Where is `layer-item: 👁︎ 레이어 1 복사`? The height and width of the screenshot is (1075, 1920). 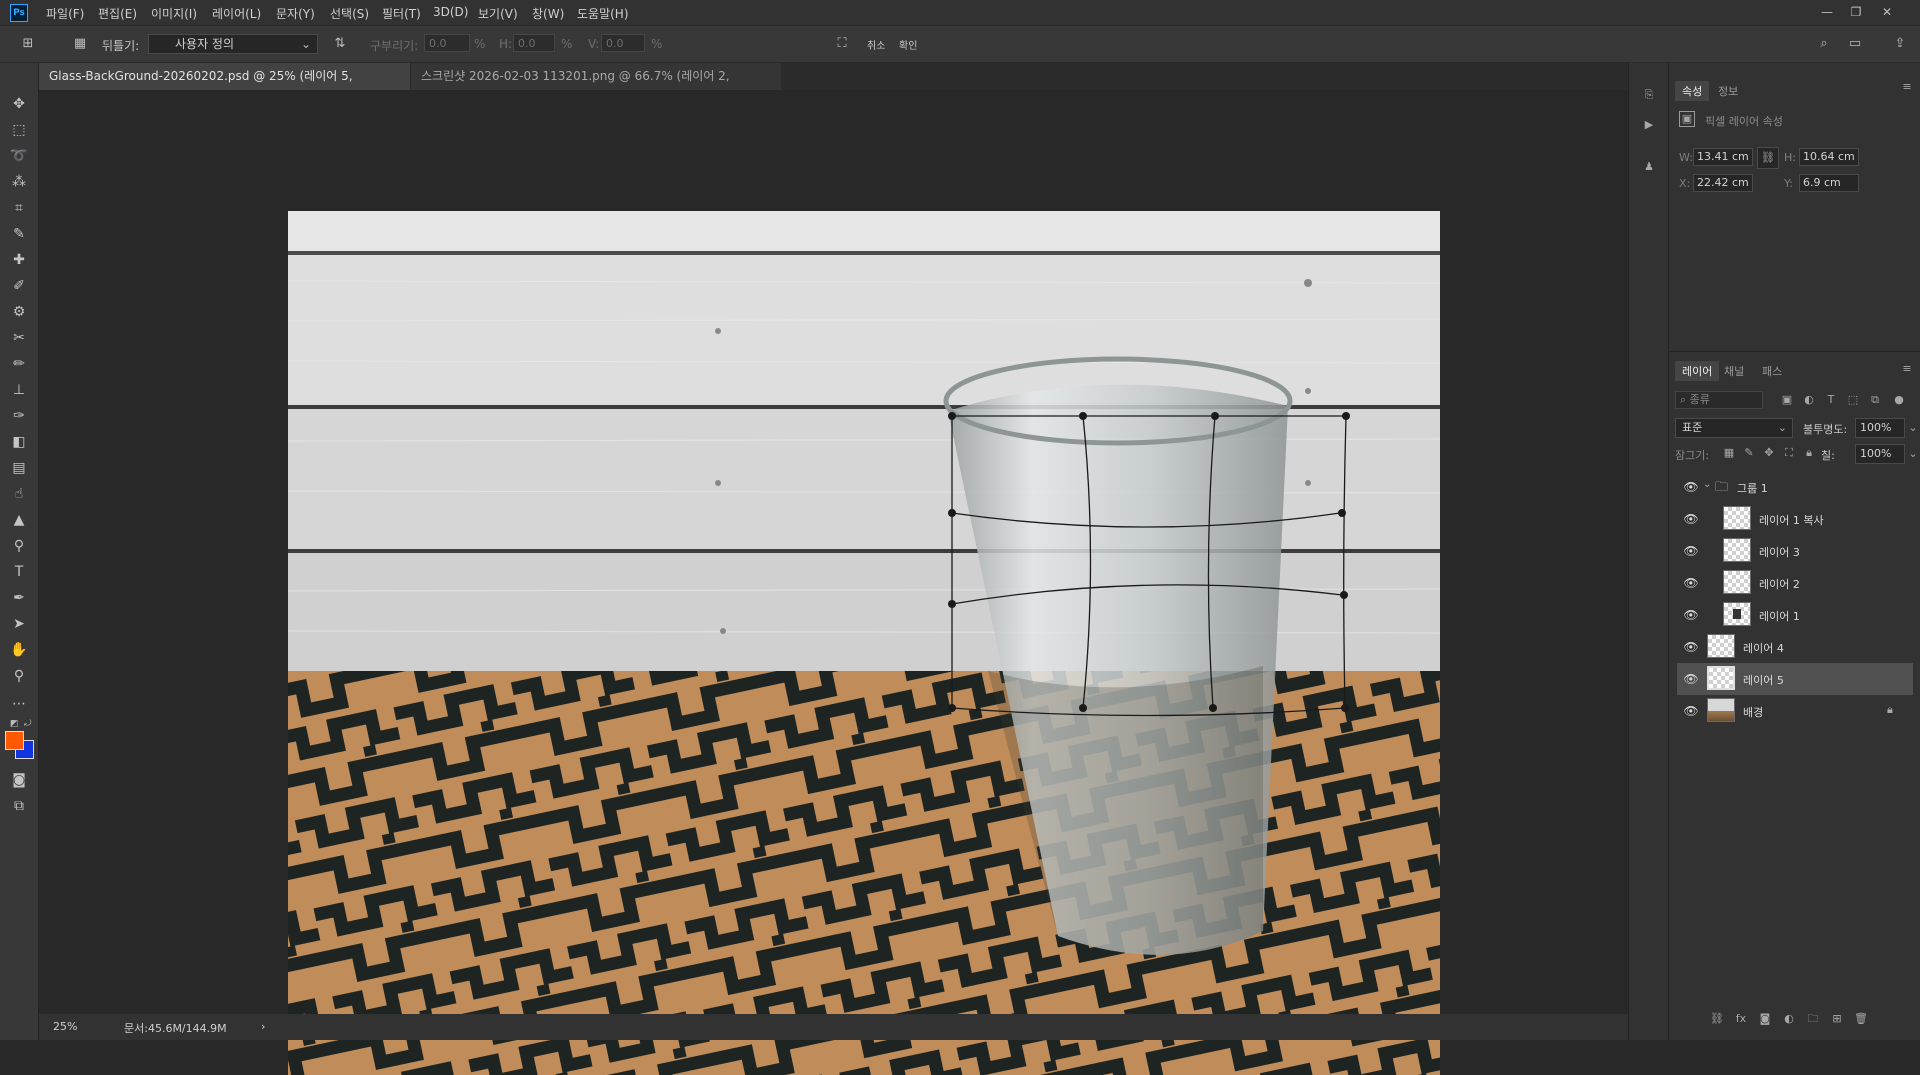 layer-item: 👁︎ 레이어 1 복사 is located at coordinates (1795, 519).